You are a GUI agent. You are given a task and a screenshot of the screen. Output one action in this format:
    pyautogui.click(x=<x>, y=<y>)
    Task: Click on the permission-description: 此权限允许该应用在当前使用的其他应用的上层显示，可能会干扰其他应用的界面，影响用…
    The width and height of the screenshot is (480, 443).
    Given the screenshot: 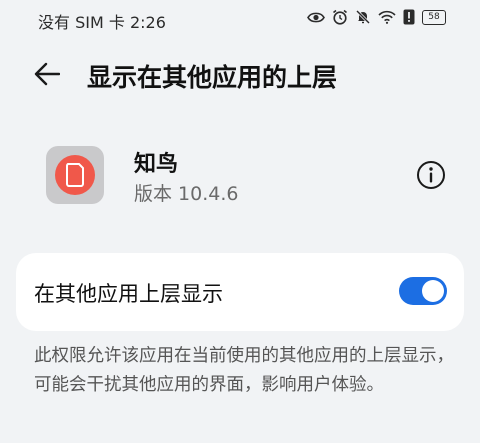 What is the action you would take?
    pyautogui.click(x=244, y=370)
    